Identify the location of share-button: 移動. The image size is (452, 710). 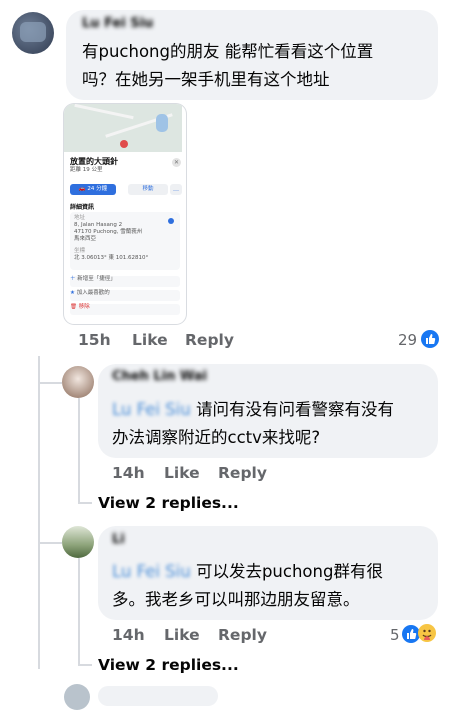
(148, 189).